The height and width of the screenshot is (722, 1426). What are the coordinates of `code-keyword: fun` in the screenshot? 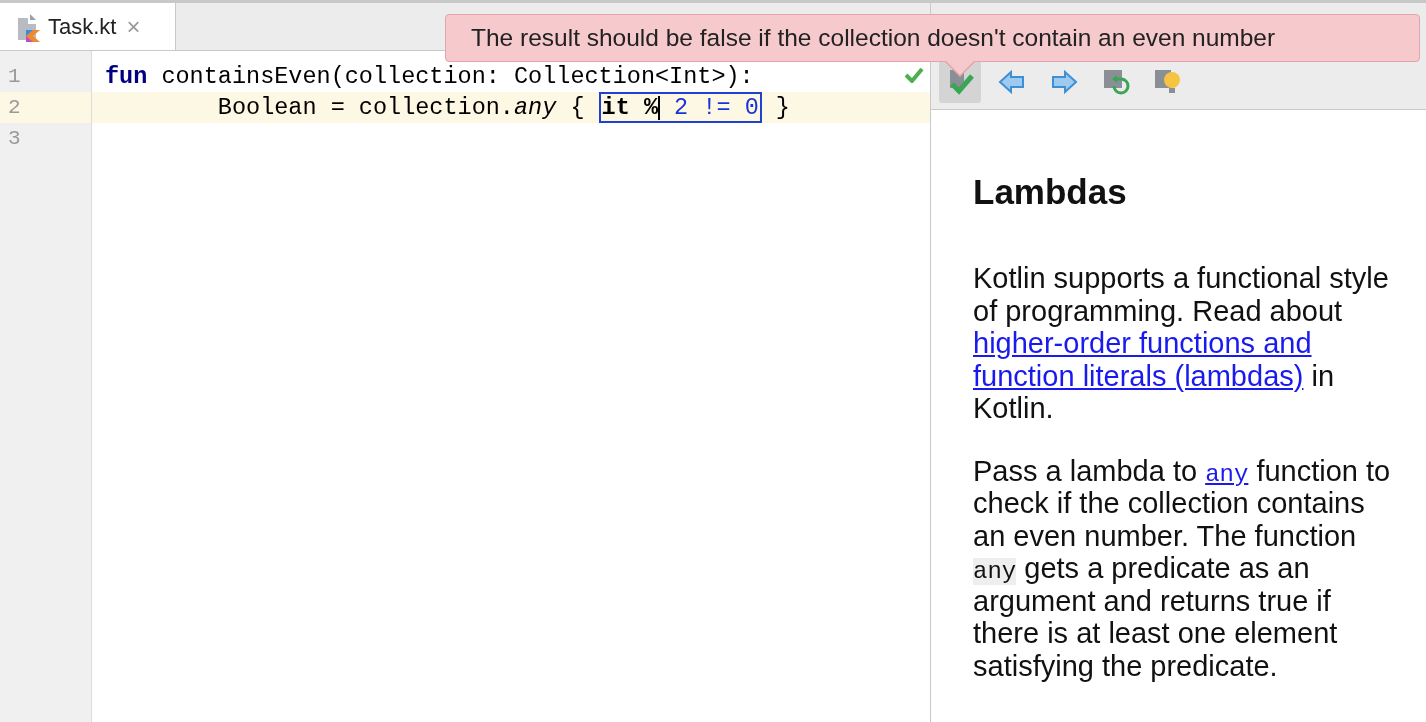 It's located at (126, 76).